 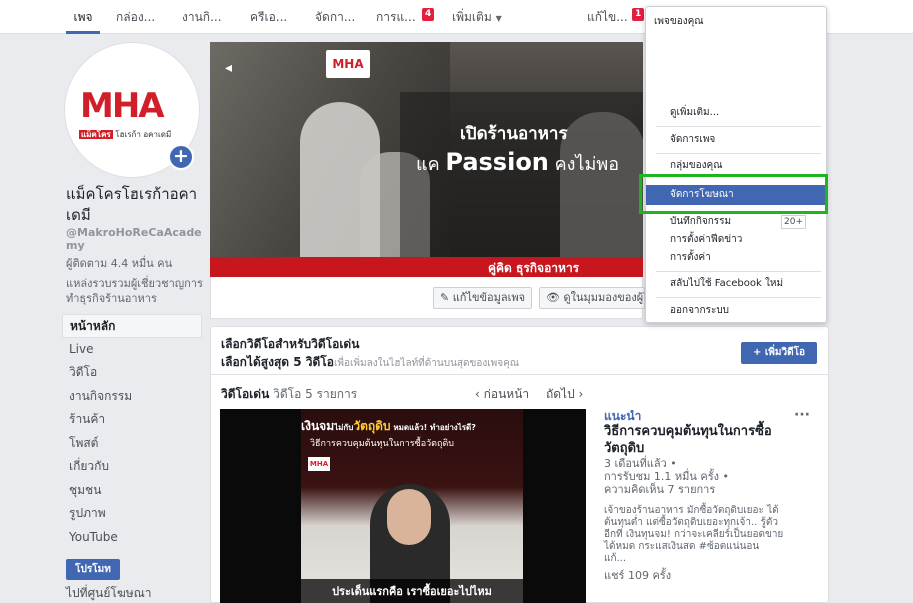 I want to click on video-subline: วิธีการควบคุมต้นทุนในการซื้อวัตถุดิบ, so click(x=382, y=444).